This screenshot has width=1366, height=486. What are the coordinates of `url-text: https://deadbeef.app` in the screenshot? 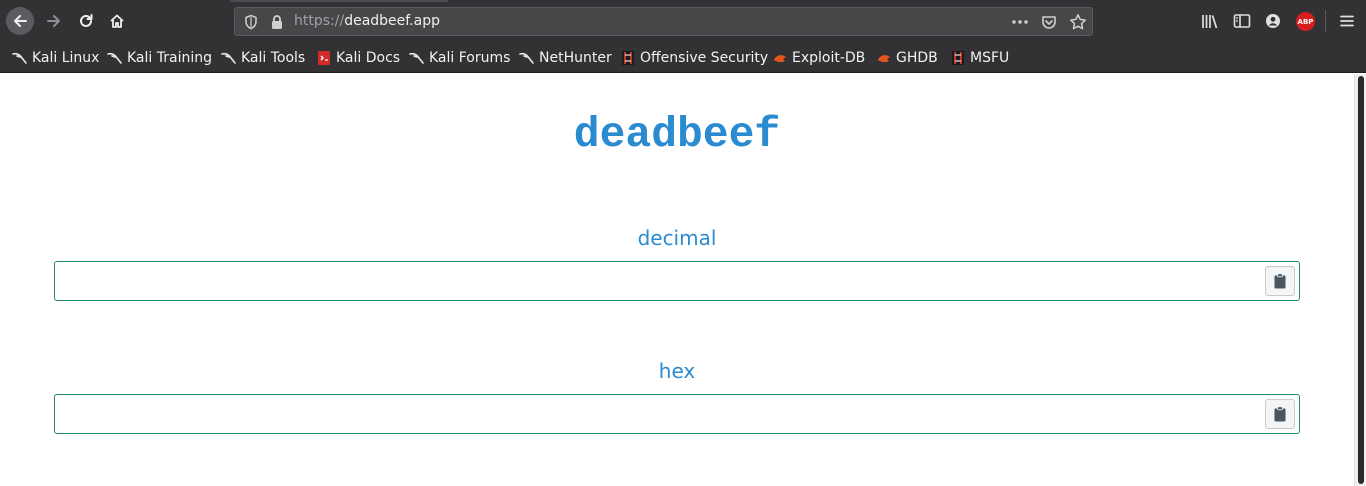 It's located at (367, 21).